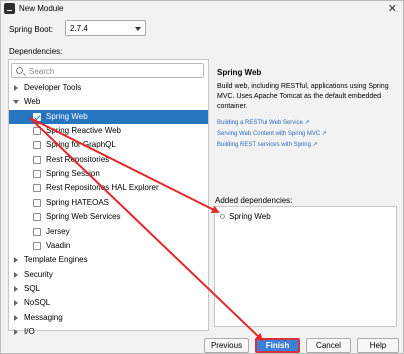  I want to click on added-dependency-item: Spring Web, so click(245, 216).